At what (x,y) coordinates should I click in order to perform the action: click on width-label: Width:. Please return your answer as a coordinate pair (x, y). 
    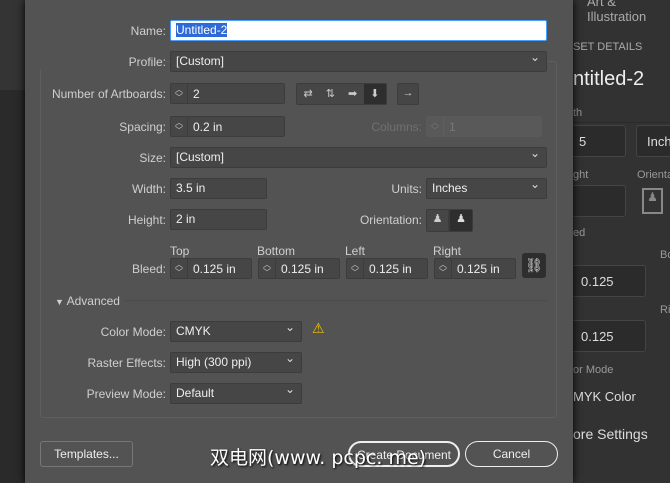
    Looking at the image, I should click on (148, 189).